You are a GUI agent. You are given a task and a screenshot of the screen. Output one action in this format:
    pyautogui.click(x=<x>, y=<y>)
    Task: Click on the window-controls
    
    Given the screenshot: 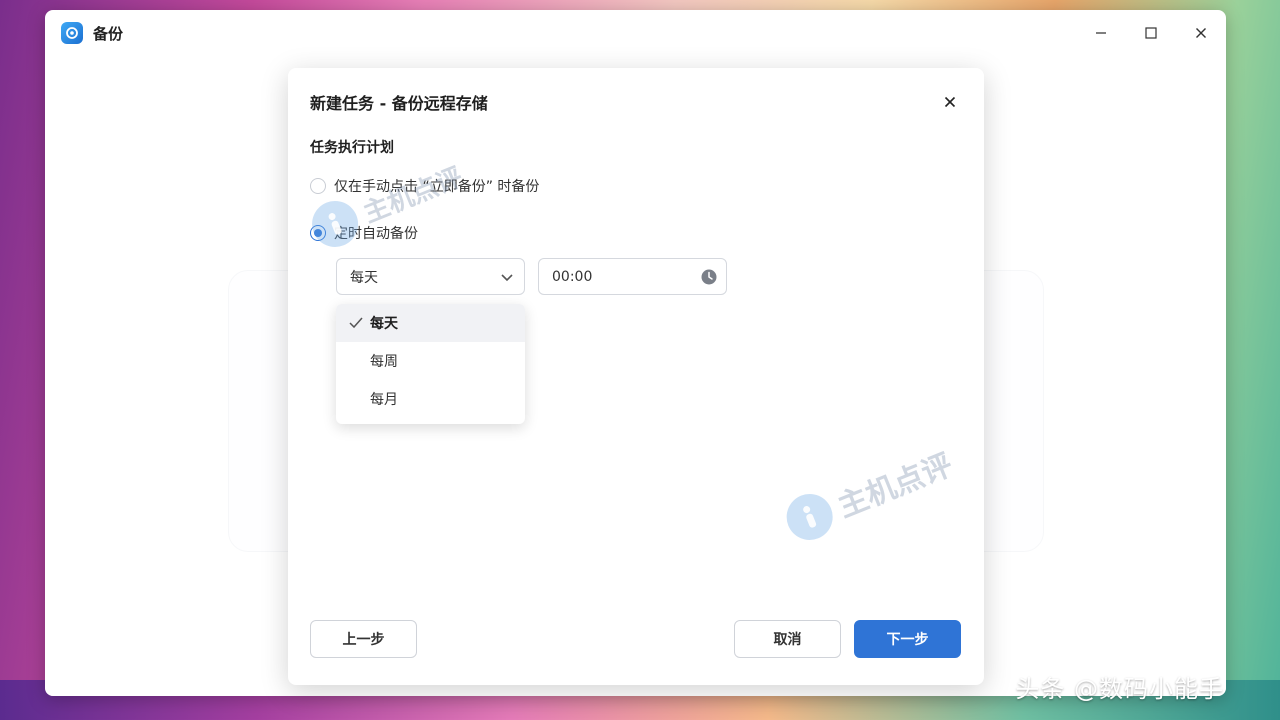 What is the action you would take?
    pyautogui.click(x=1151, y=33)
    